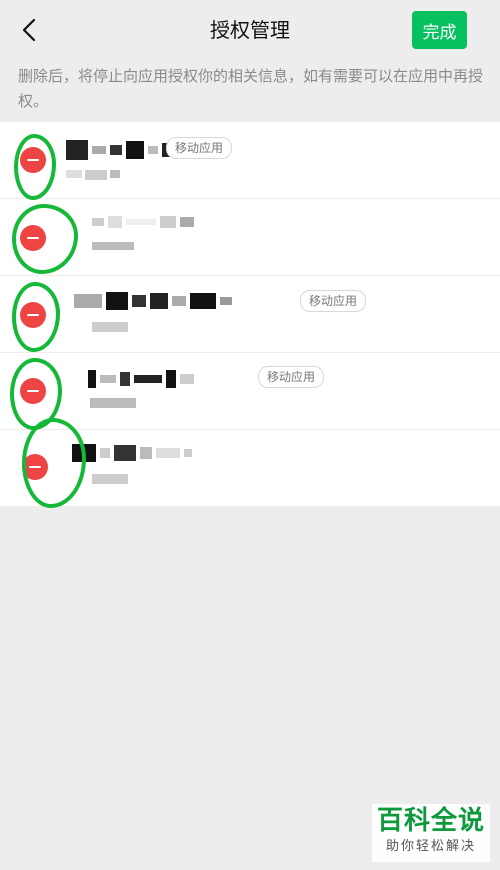  I want to click on hint-text: 删除后，将停止向应用授权你的相关信息，如有需要可以在应用中再授权。, so click(251, 88).